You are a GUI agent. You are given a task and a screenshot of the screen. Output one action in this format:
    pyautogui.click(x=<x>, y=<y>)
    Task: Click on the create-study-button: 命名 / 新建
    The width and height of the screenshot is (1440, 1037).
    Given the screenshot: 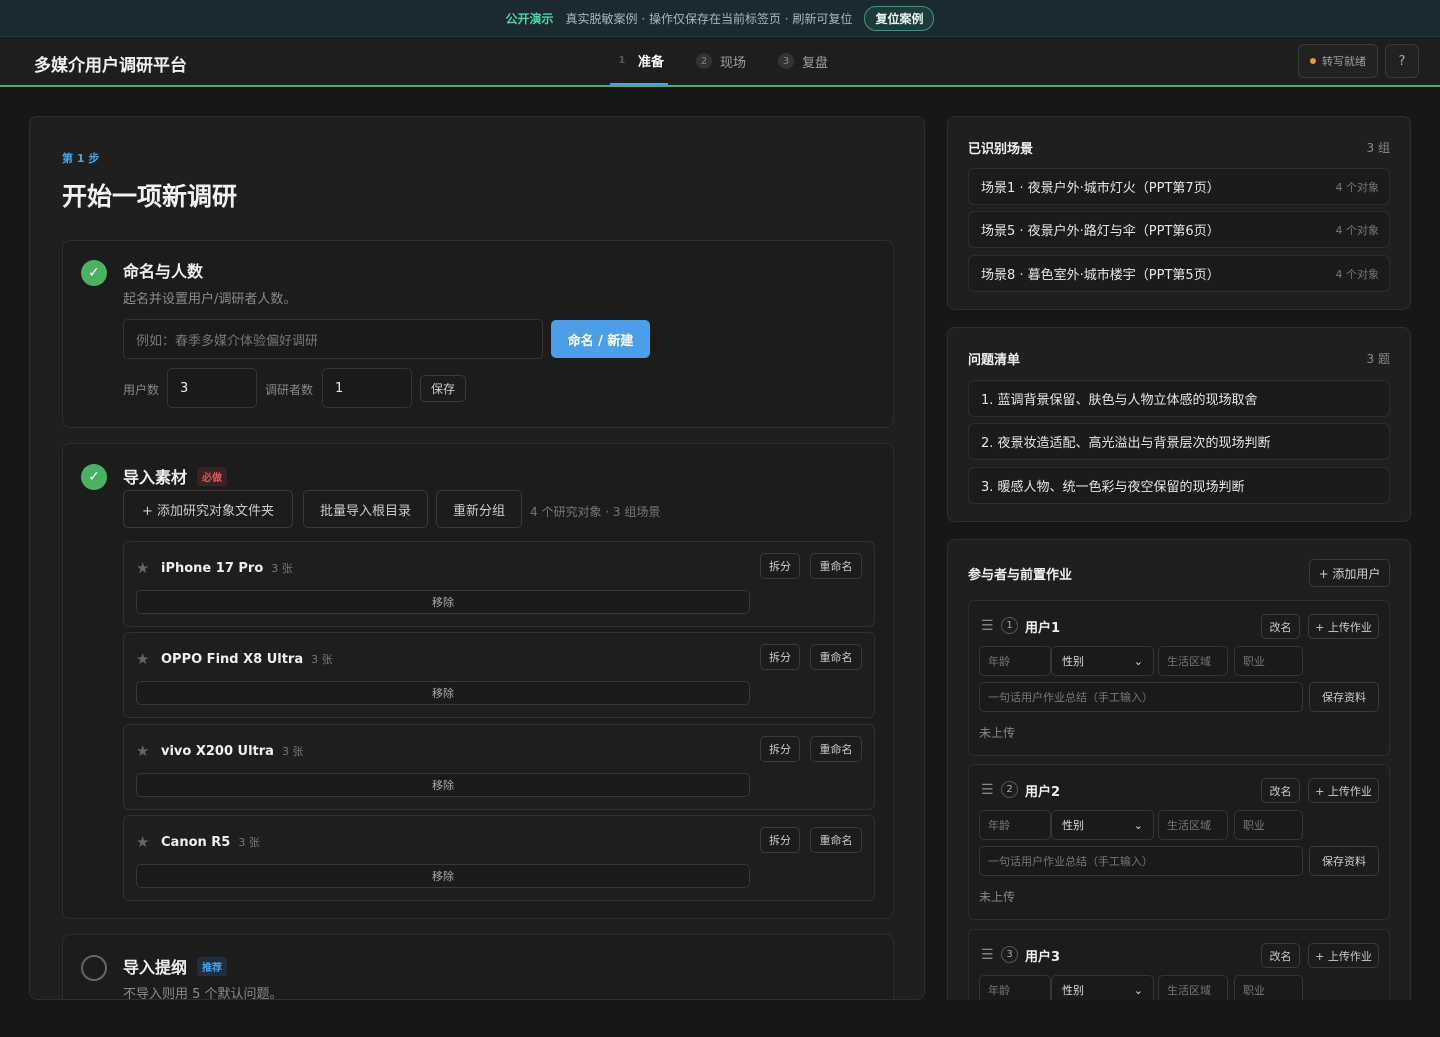 What is the action you would take?
    pyautogui.click(x=600, y=339)
    